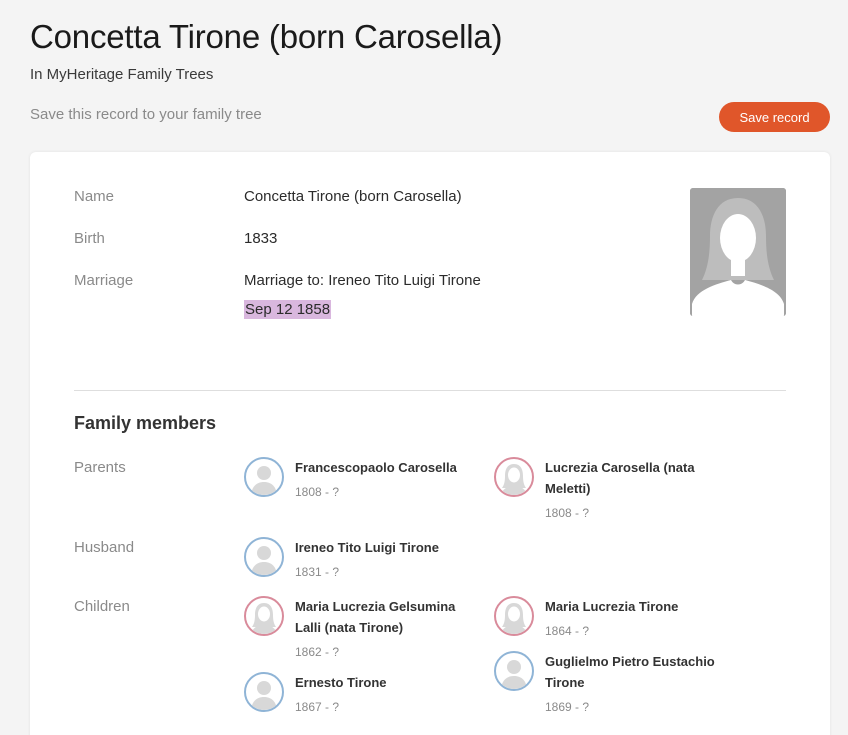  What do you see at coordinates (317, 707) in the screenshot?
I see `member-years: 1867 - ?` at bounding box center [317, 707].